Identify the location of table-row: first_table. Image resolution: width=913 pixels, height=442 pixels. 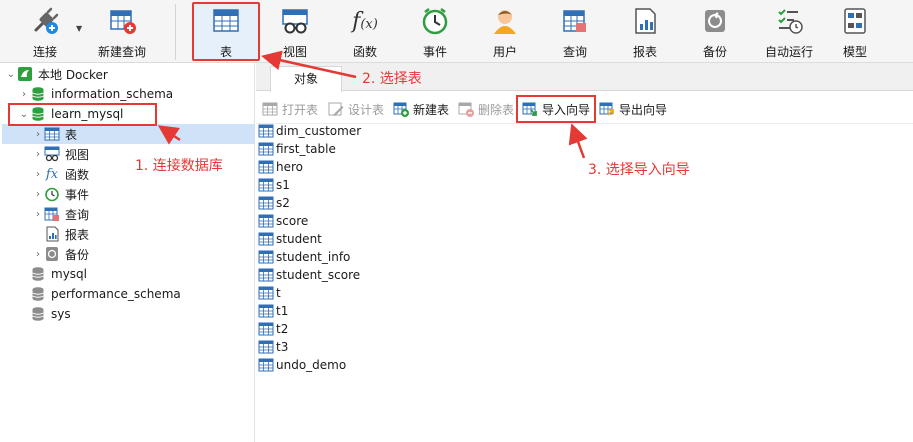
(297, 149).